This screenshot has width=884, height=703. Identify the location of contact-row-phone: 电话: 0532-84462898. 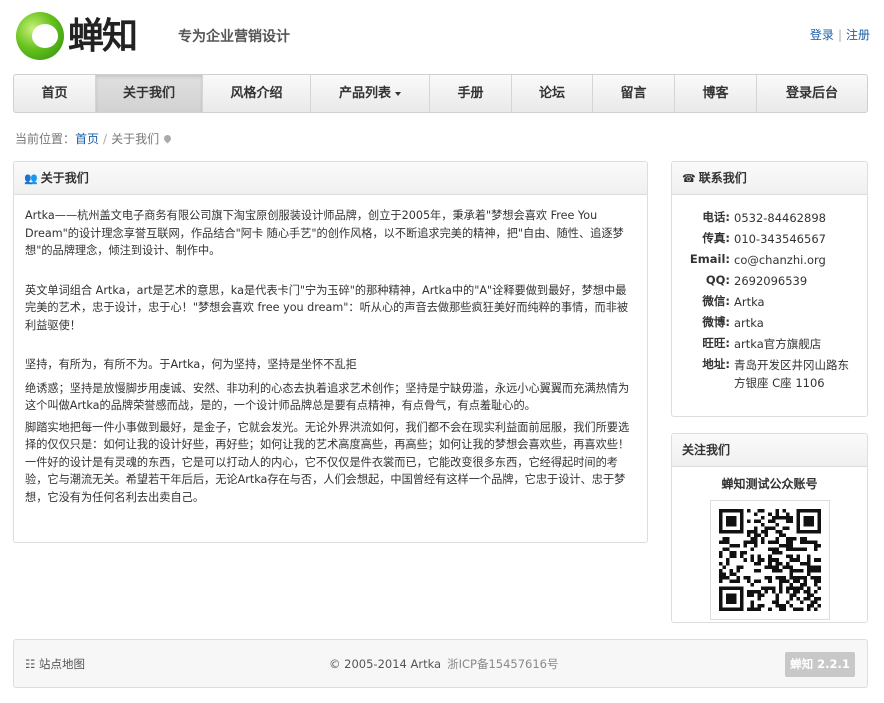
(769, 217).